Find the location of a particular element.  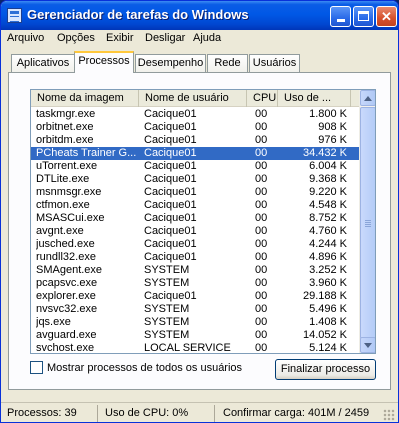

process-memory: 4.760 K is located at coordinates (328, 231).